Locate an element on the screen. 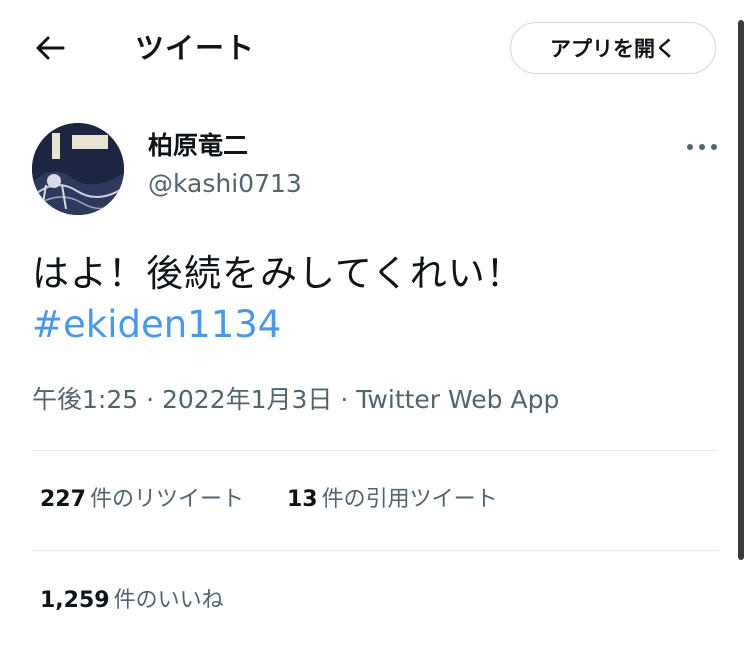  engagement-stats: 227 件のリツイート 13 件の引用ツイート is located at coordinates (269, 500).